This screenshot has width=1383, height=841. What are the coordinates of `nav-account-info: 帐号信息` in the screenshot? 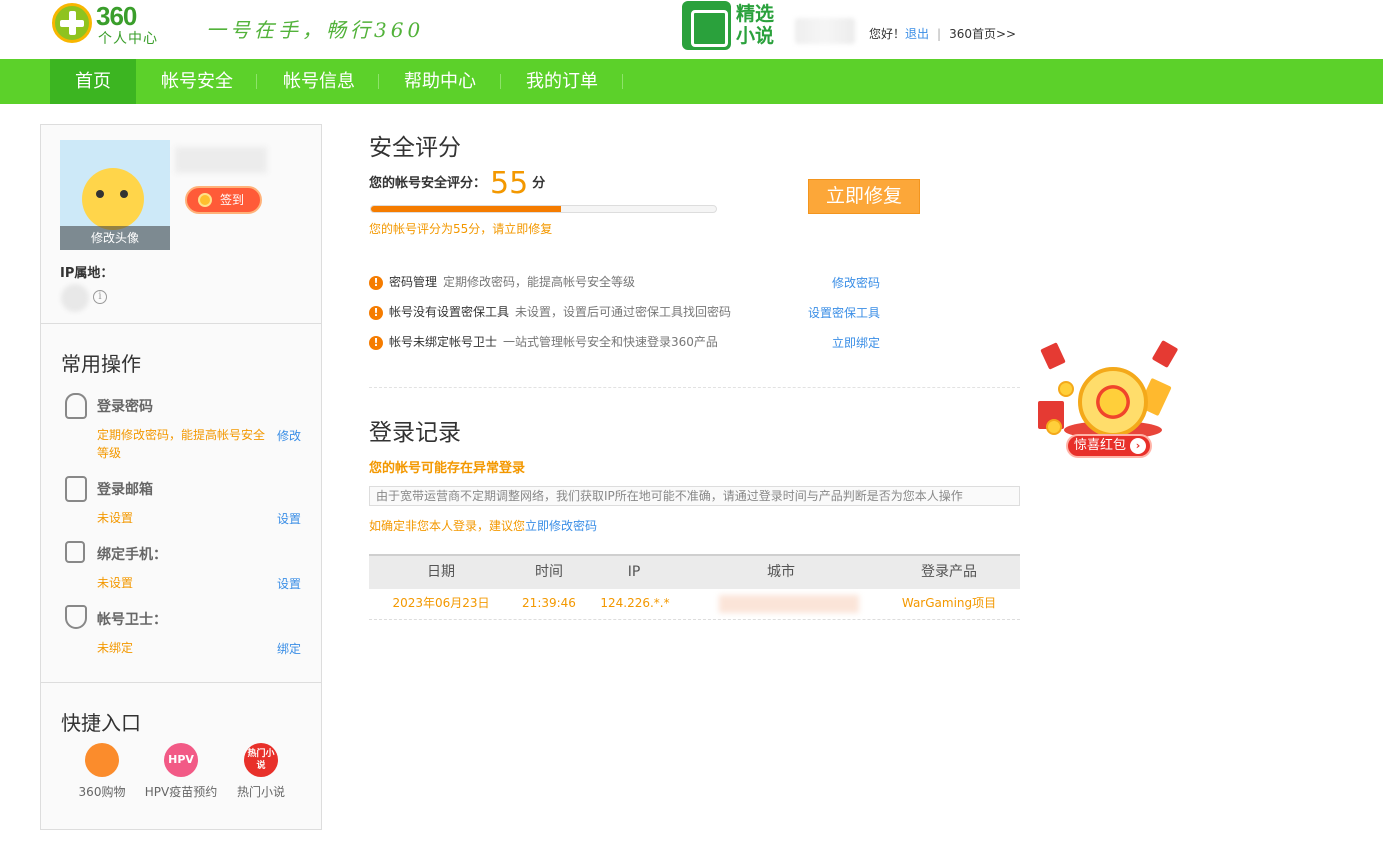 It's located at (319, 81).